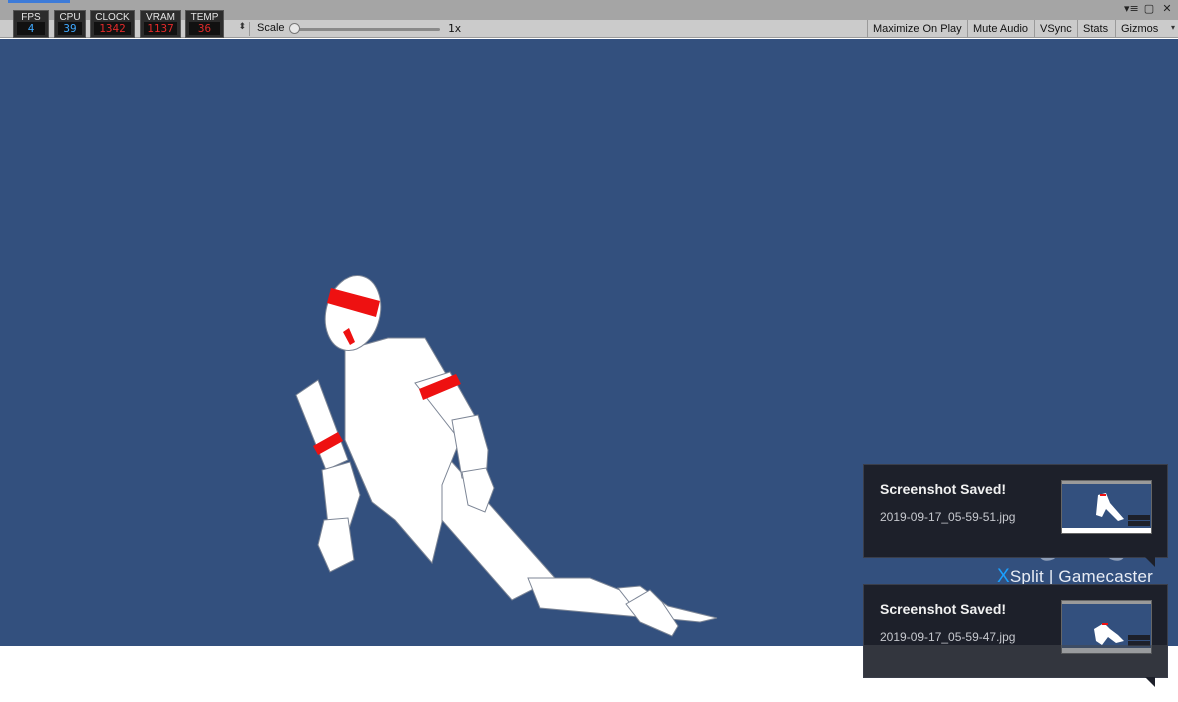  I want to click on notification-fade, so click(1015, 661).